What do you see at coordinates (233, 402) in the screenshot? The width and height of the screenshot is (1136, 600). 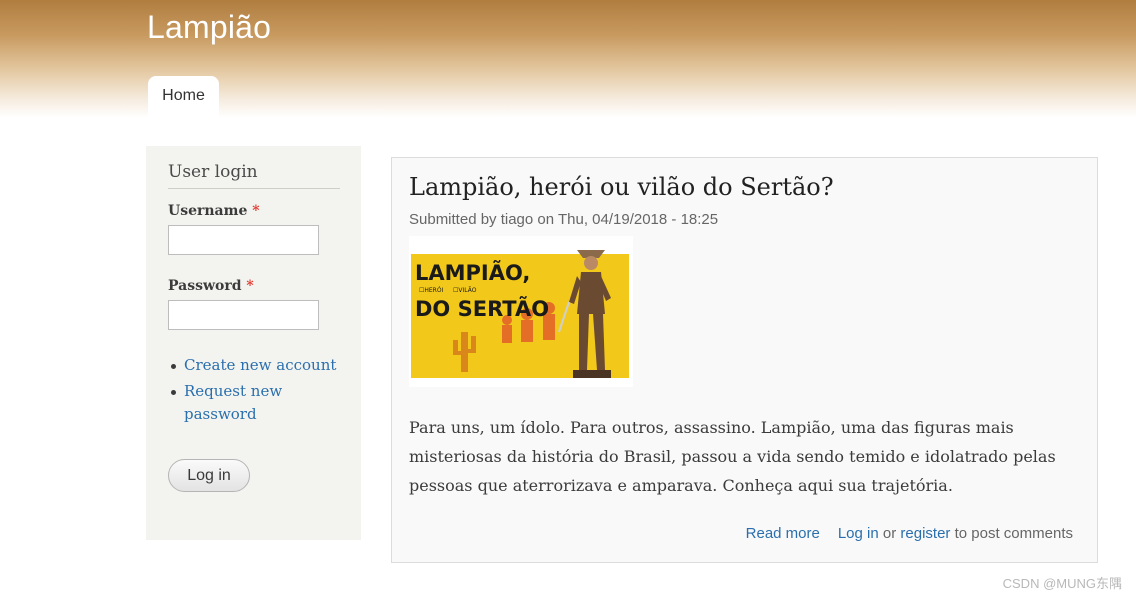 I see `request-password-link: Request new password` at bounding box center [233, 402].